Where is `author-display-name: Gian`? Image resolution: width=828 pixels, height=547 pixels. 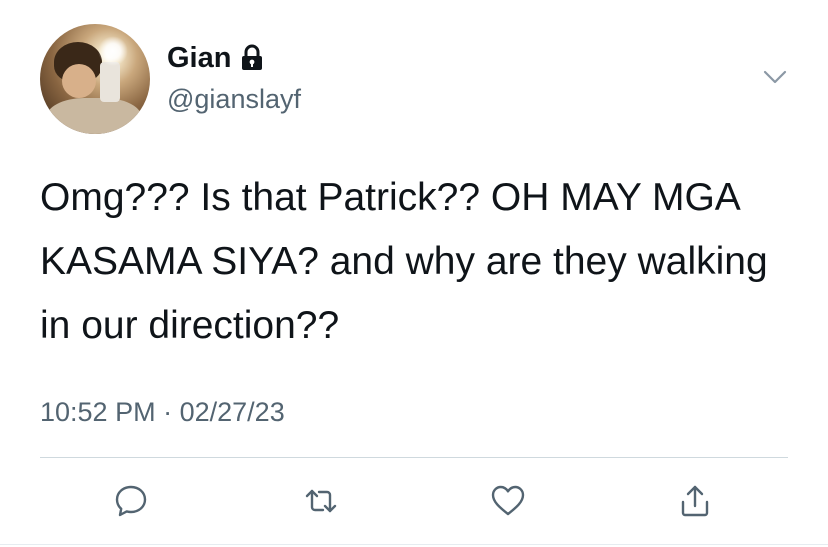 author-display-name: Gian is located at coordinates (199, 58).